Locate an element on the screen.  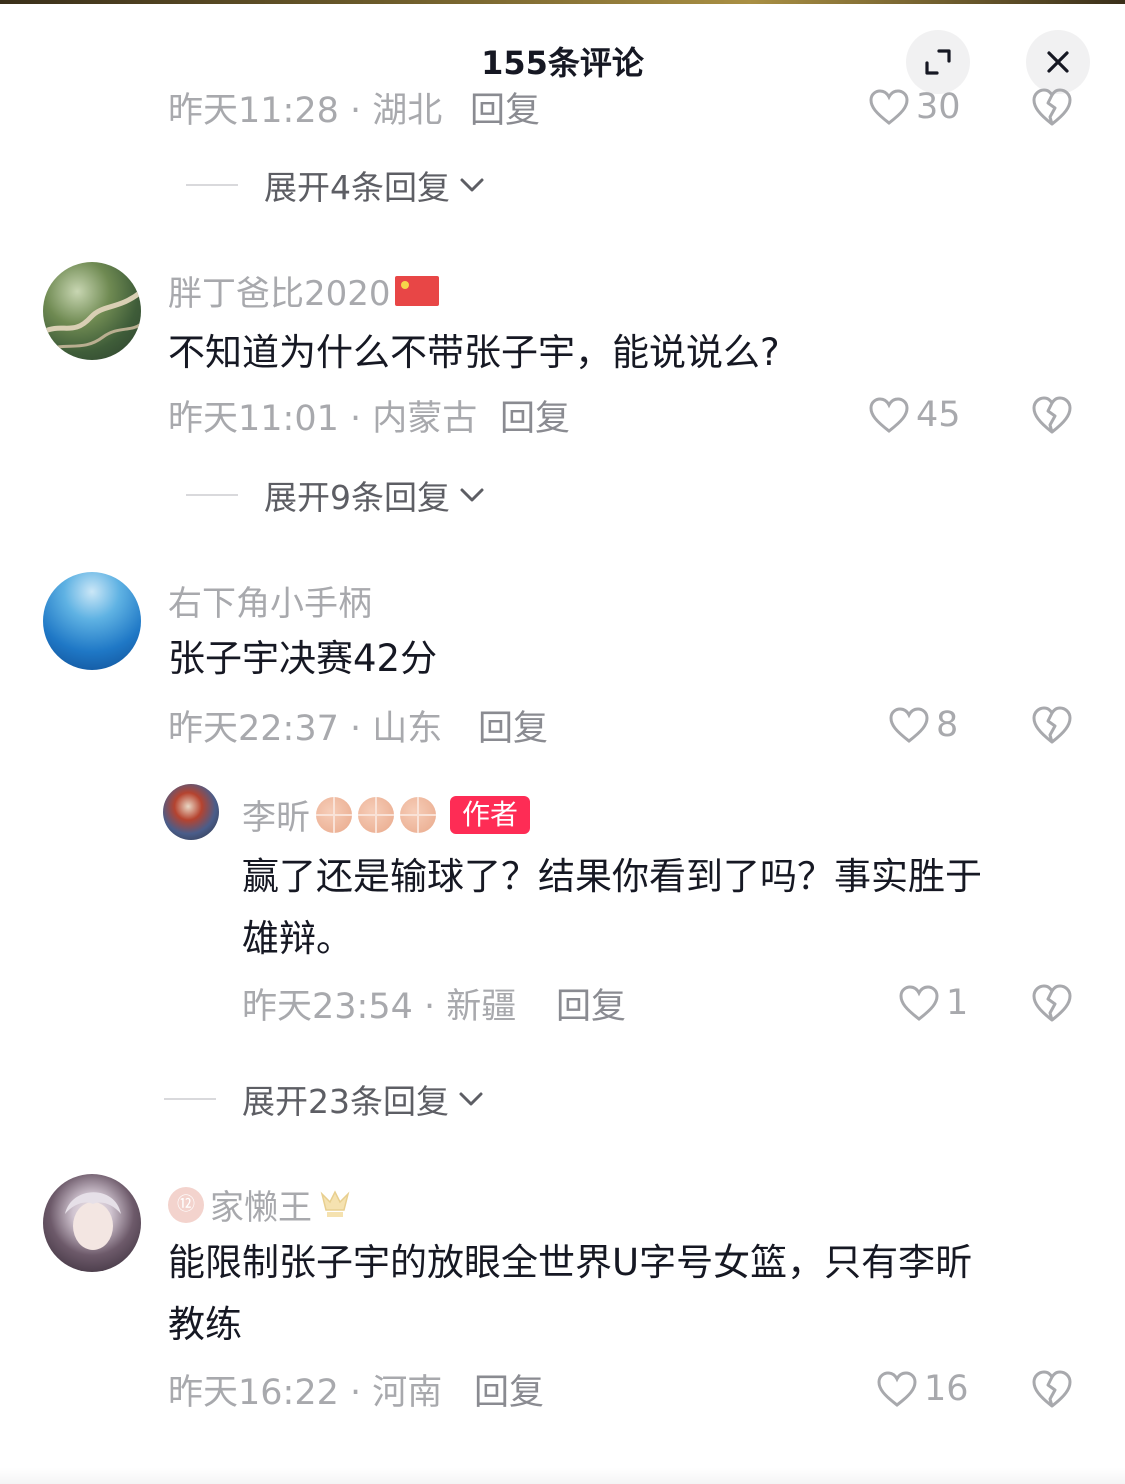
comment-text-line: 教练 is located at coordinates (205, 1324).